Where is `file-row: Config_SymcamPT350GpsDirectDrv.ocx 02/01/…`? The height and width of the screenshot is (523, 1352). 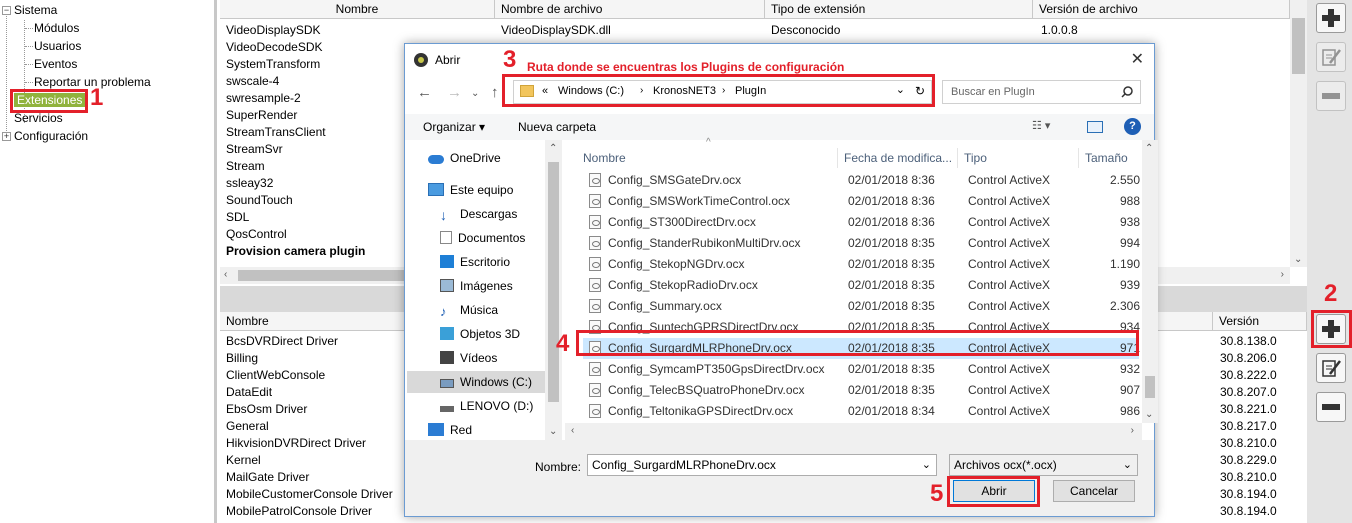 file-row: Config_SymcamPT350GpsDirectDrv.ocx 02/01/… is located at coordinates (866, 369).